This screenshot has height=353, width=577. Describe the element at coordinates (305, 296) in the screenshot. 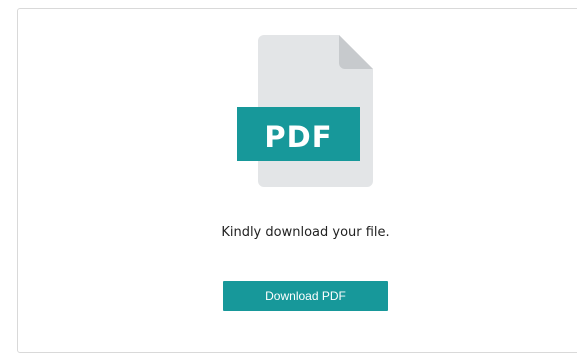

I see `download-pdf-button: Download PDF` at that location.